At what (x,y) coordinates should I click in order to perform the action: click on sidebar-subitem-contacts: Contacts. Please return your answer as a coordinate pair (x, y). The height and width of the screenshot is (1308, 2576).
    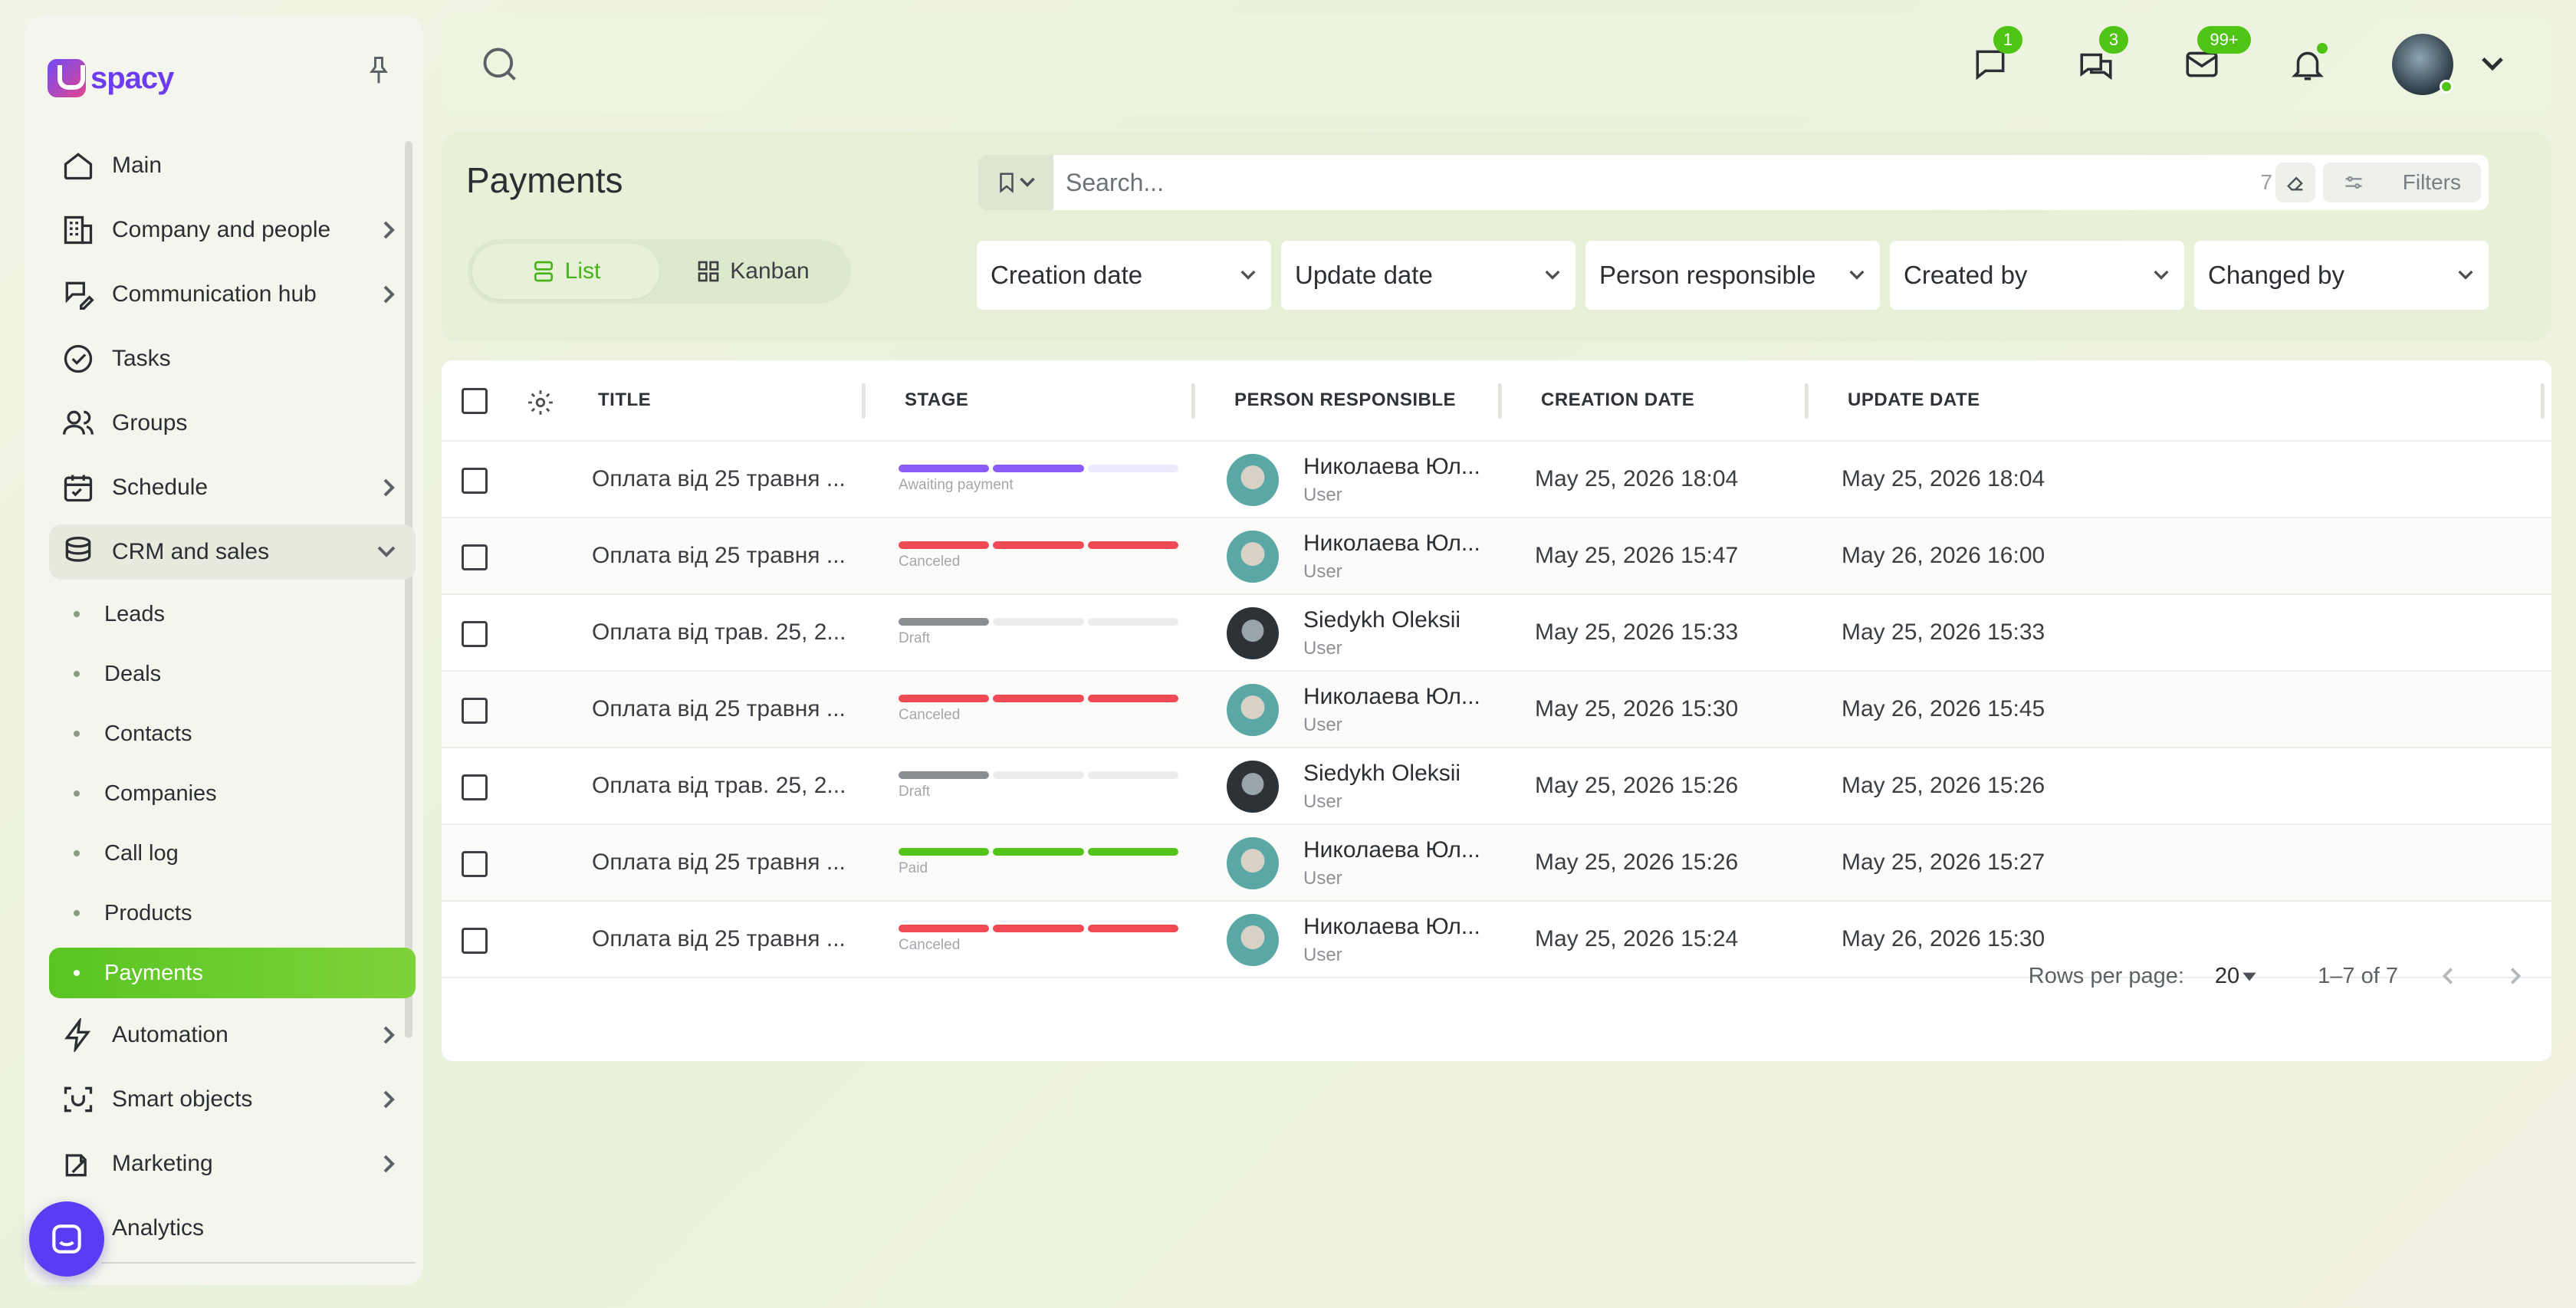
    Looking at the image, I should click on (232, 733).